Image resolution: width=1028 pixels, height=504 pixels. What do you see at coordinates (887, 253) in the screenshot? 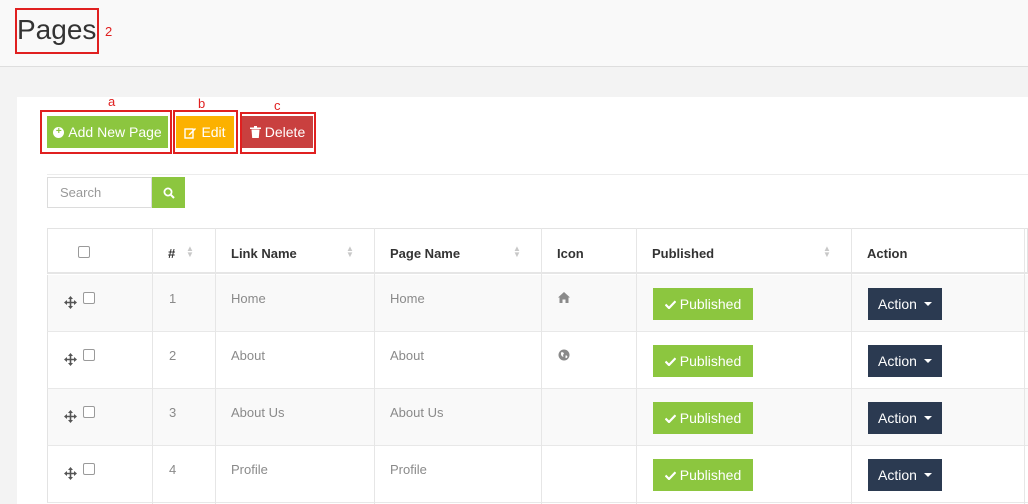
I see `header-action: Action` at bounding box center [887, 253].